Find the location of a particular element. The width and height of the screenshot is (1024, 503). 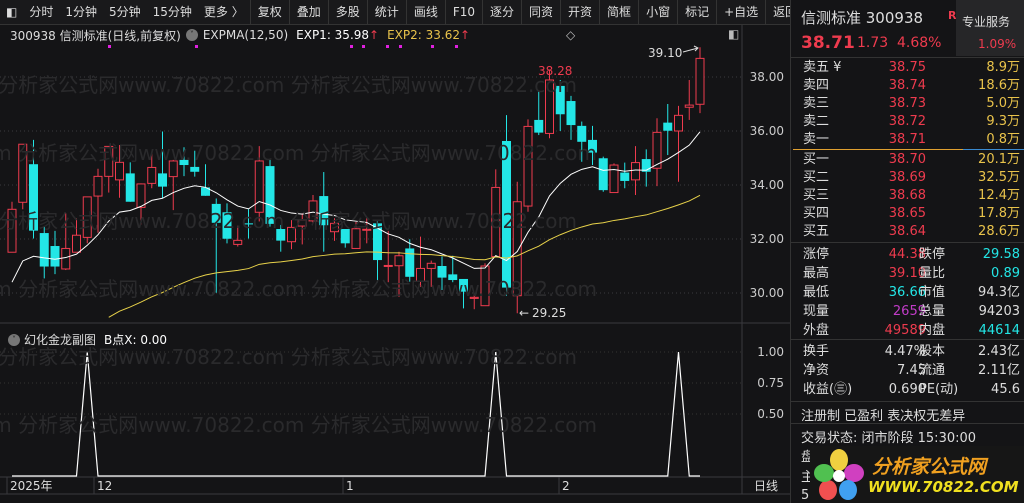

level-volume: 12.4万 is located at coordinates (999, 195).